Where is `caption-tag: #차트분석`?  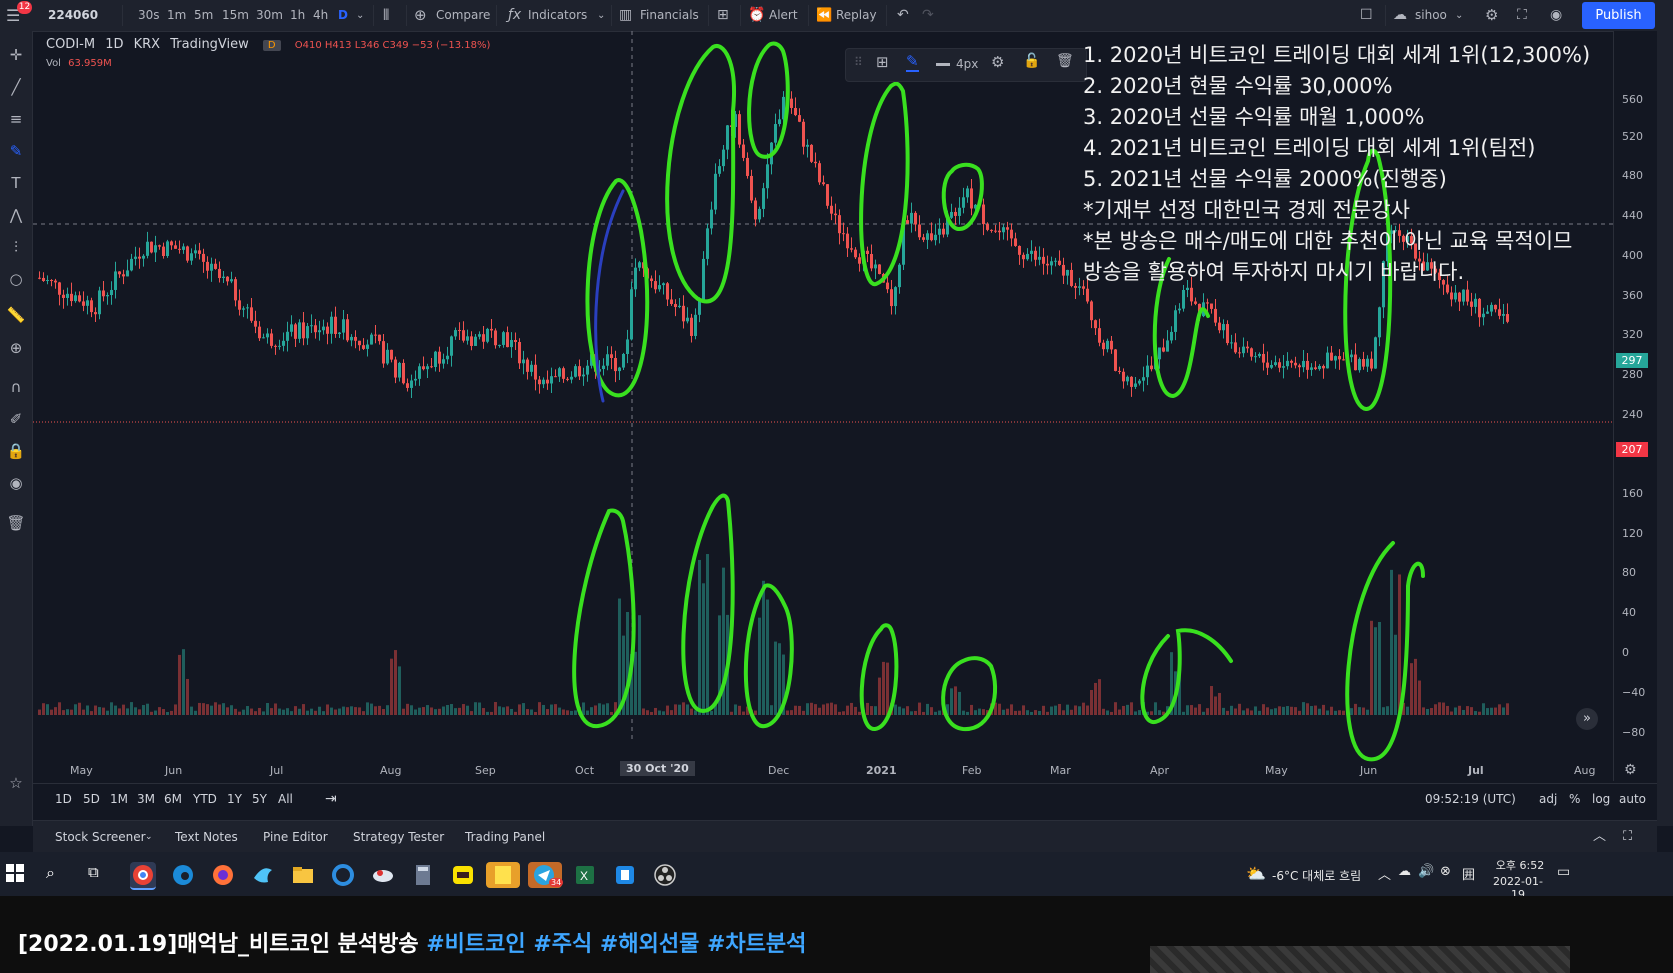 caption-tag: #차트분석 is located at coordinates (756, 944).